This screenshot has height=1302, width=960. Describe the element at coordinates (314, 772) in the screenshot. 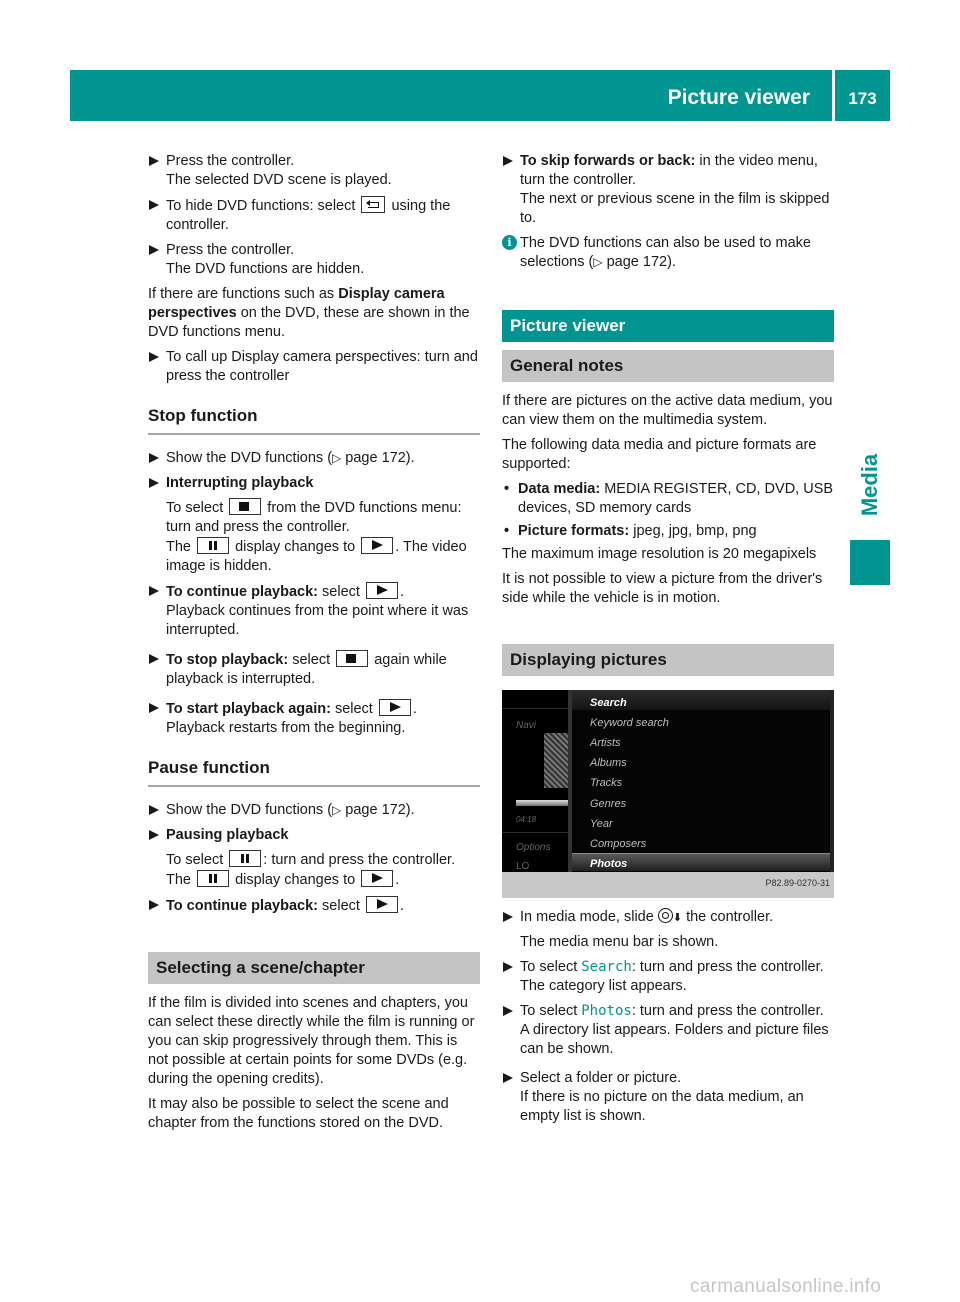

I see `heading-pause-function: Pause function` at that location.